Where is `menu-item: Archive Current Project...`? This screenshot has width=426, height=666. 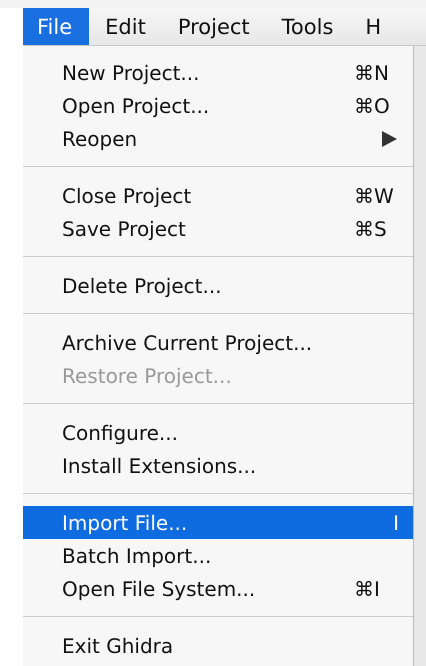 menu-item: Archive Current Project... is located at coordinates (218, 342).